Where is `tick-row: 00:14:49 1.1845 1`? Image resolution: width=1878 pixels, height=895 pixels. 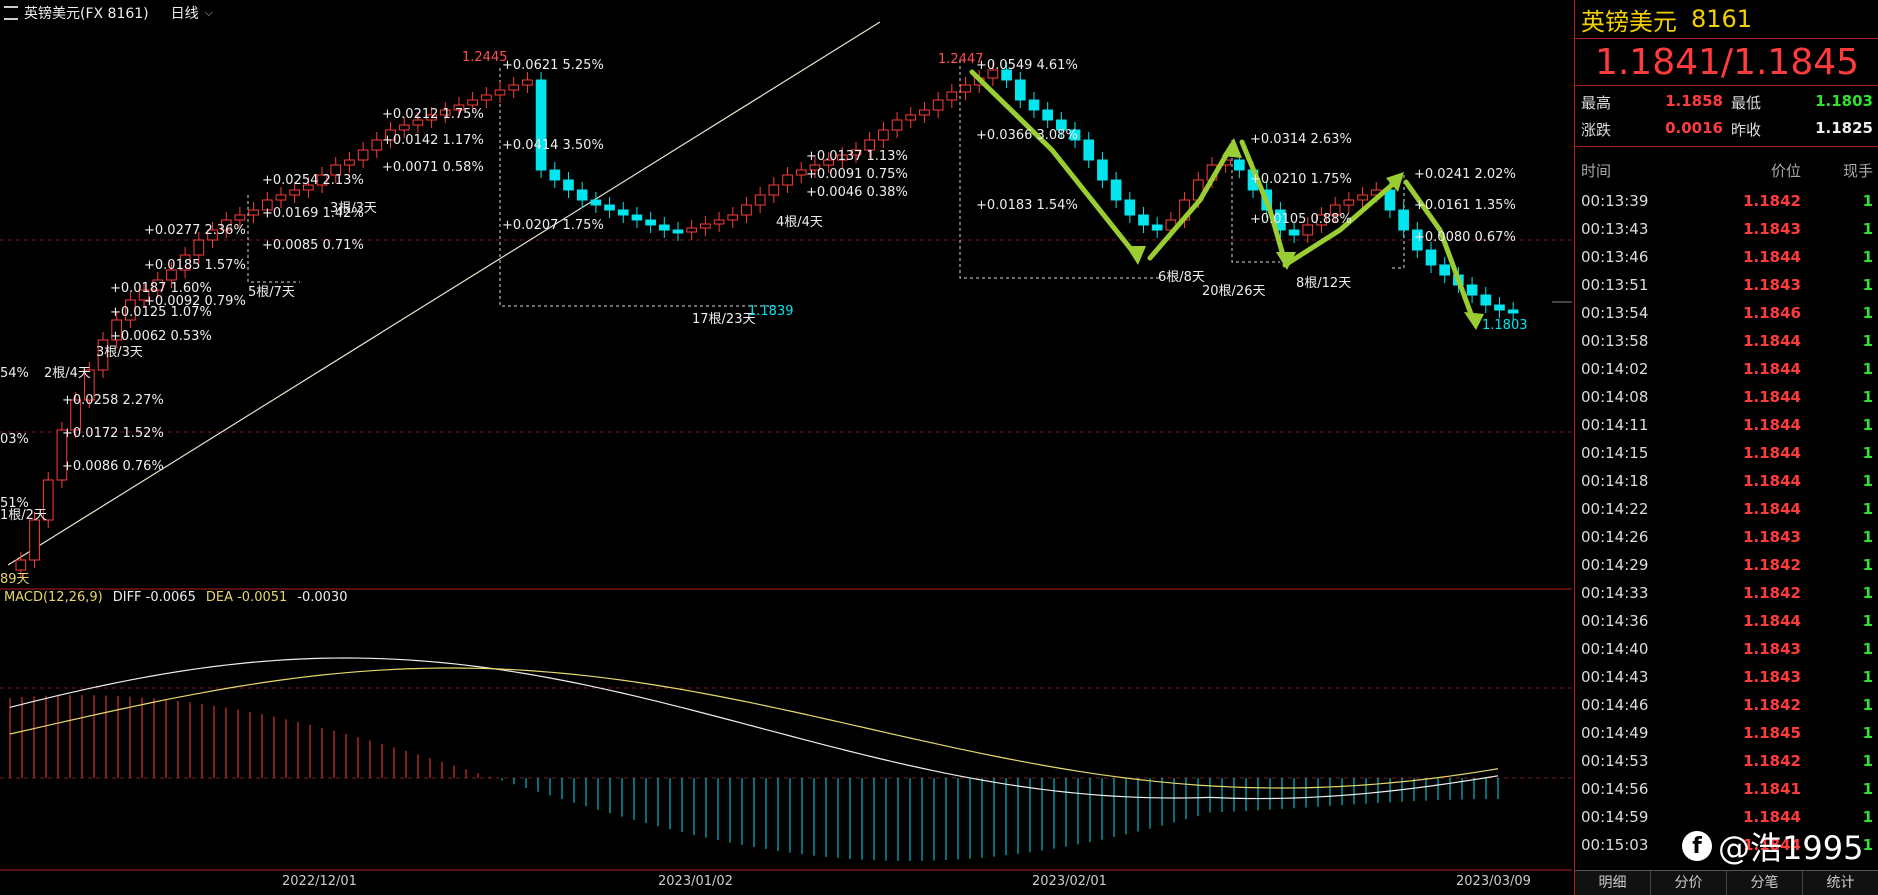
tick-row: 00:14:49 1.1845 1 is located at coordinates (1726, 733).